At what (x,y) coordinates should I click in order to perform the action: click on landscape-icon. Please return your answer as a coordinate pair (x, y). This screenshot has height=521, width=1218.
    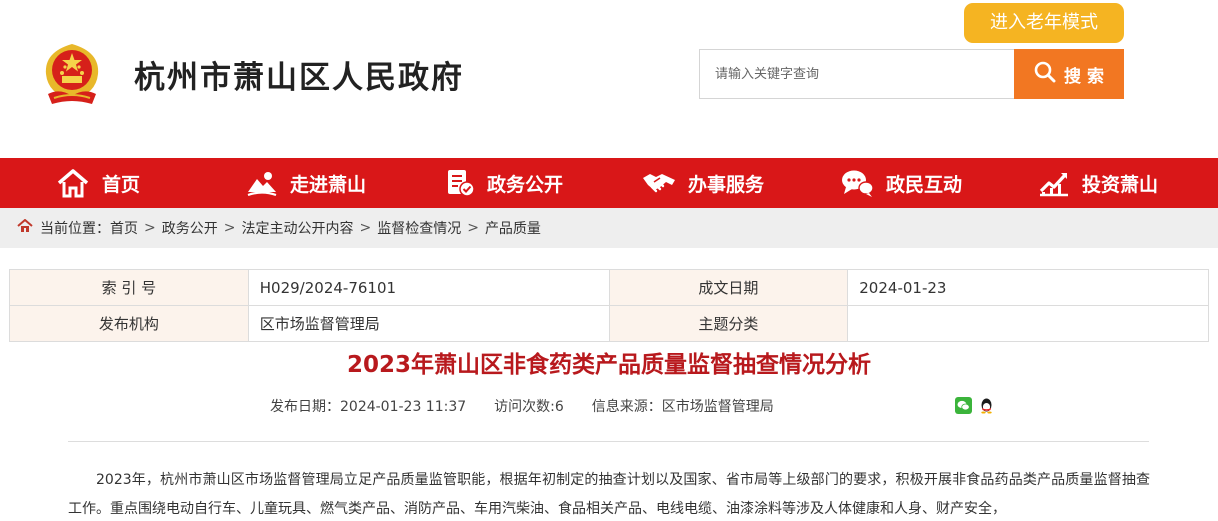
    Looking at the image, I should click on (262, 183).